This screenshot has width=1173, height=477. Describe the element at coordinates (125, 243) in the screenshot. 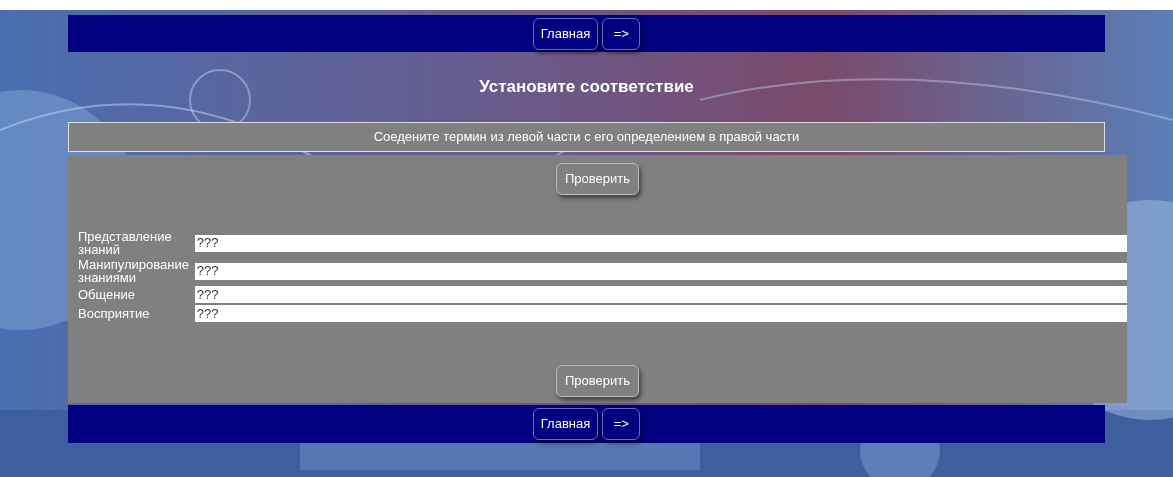

I see `term-label: Представление знаний` at that location.